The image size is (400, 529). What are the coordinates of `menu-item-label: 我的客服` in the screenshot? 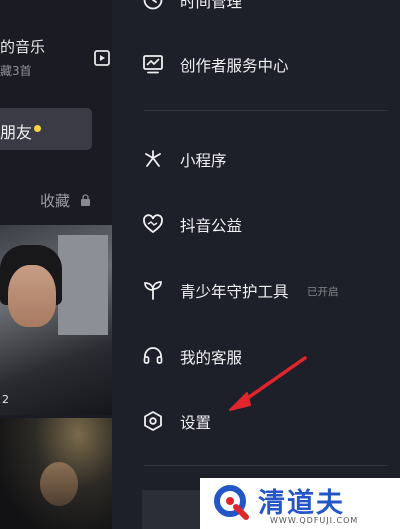 It's located at (211, 358).